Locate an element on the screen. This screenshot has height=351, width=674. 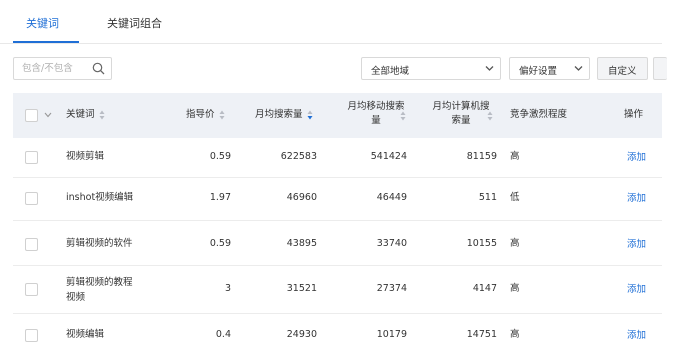
mobile-cell: 33740 is located at coordinates (391, 243).